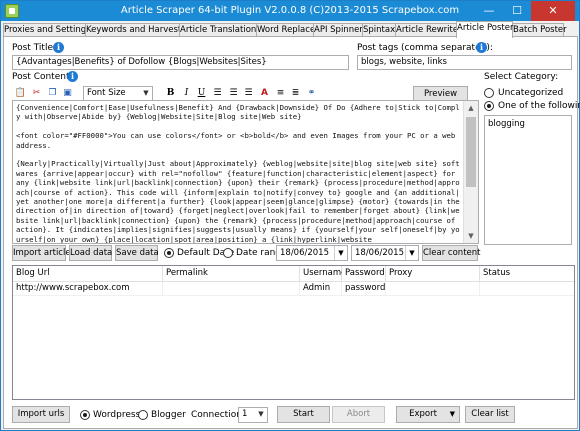  I want to click on font-size-select: Font Size ▼, so click(118, 93).